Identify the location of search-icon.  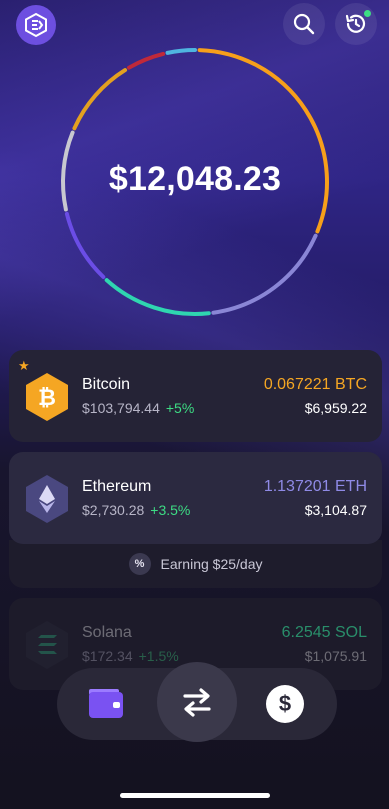
(304, 24).